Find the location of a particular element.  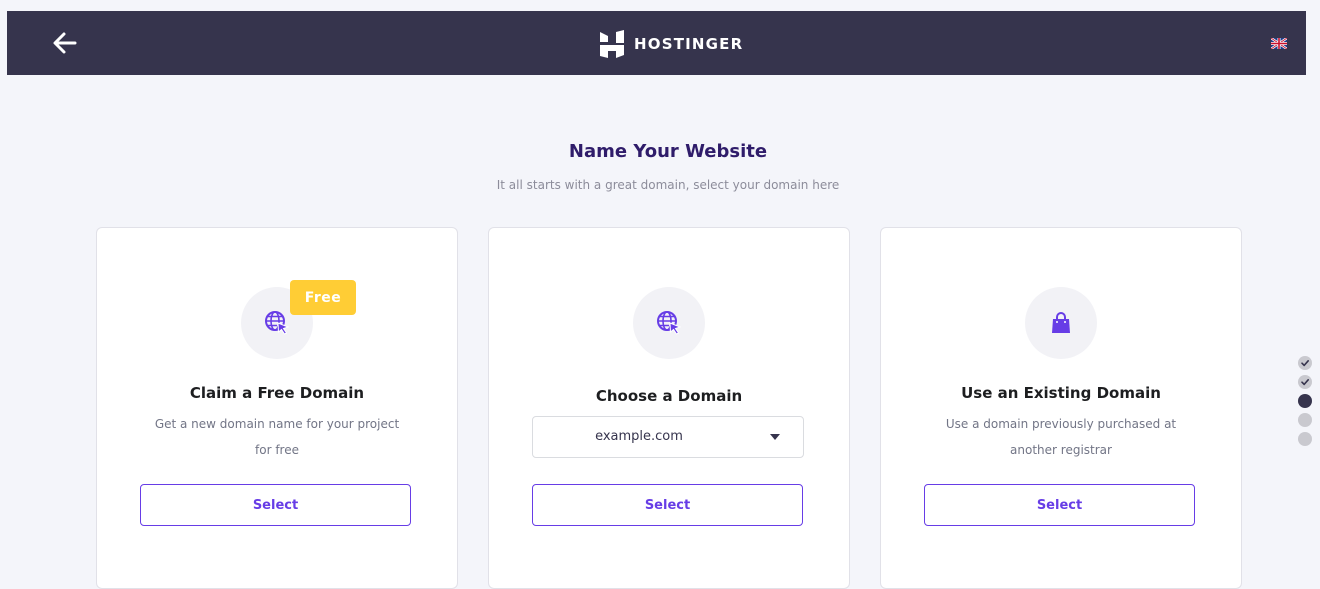

domain-dropdown: example.com is located at coordinates (668, 437).